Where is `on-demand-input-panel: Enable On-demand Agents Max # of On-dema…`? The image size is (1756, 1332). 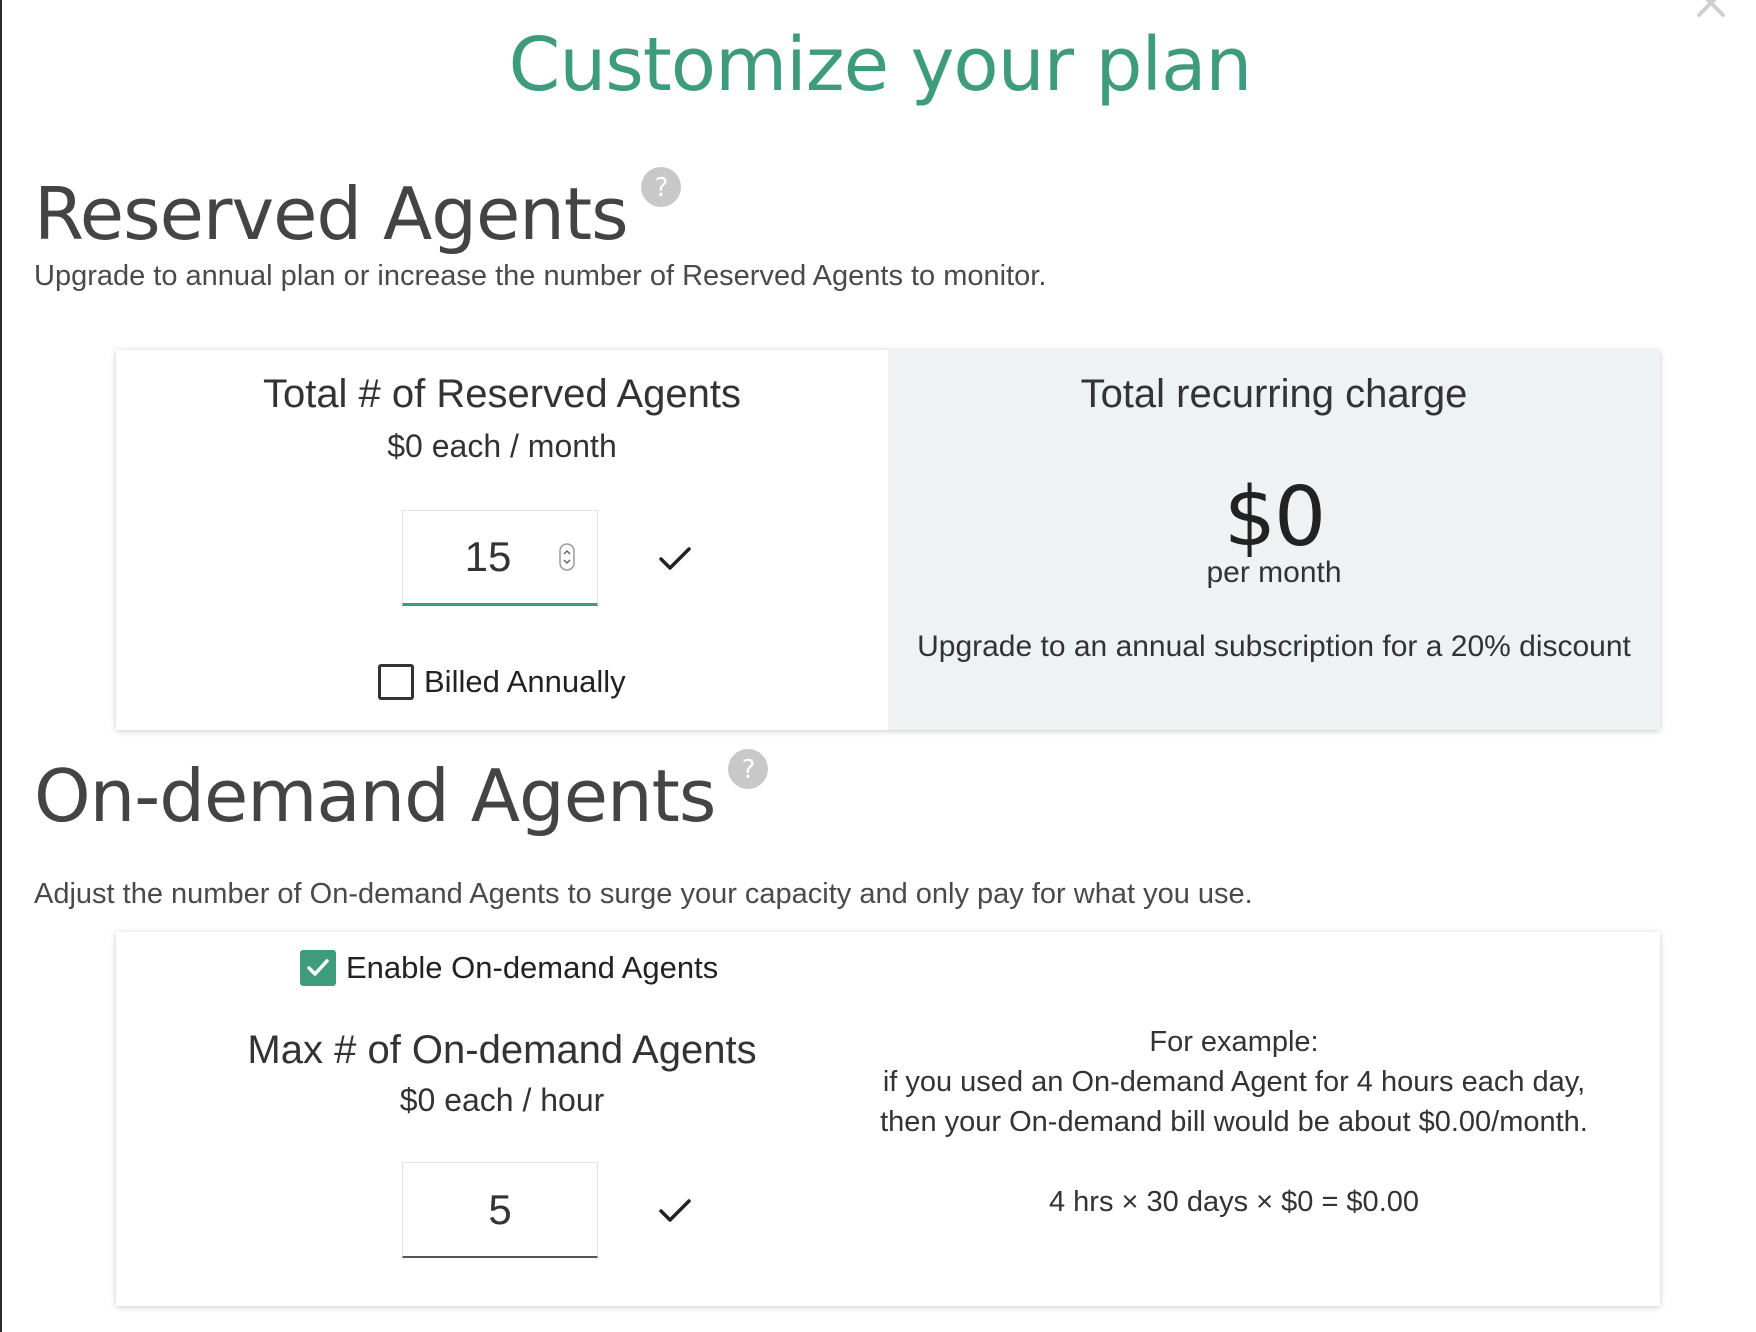
on-demand-input-panel: Enable On-demand Agents Max # of On-dema… is located at coordinates (502, 1119).